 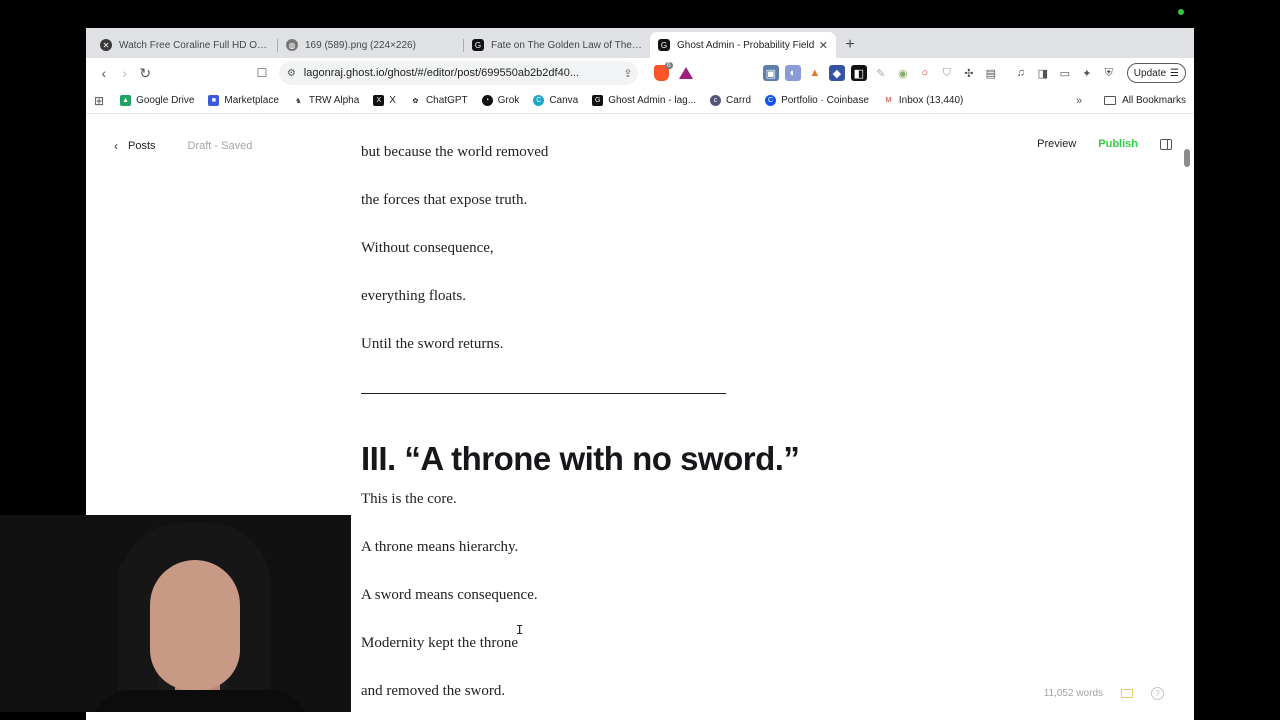 I want to click on help-icon: ?, so click(x=1157, y=693).